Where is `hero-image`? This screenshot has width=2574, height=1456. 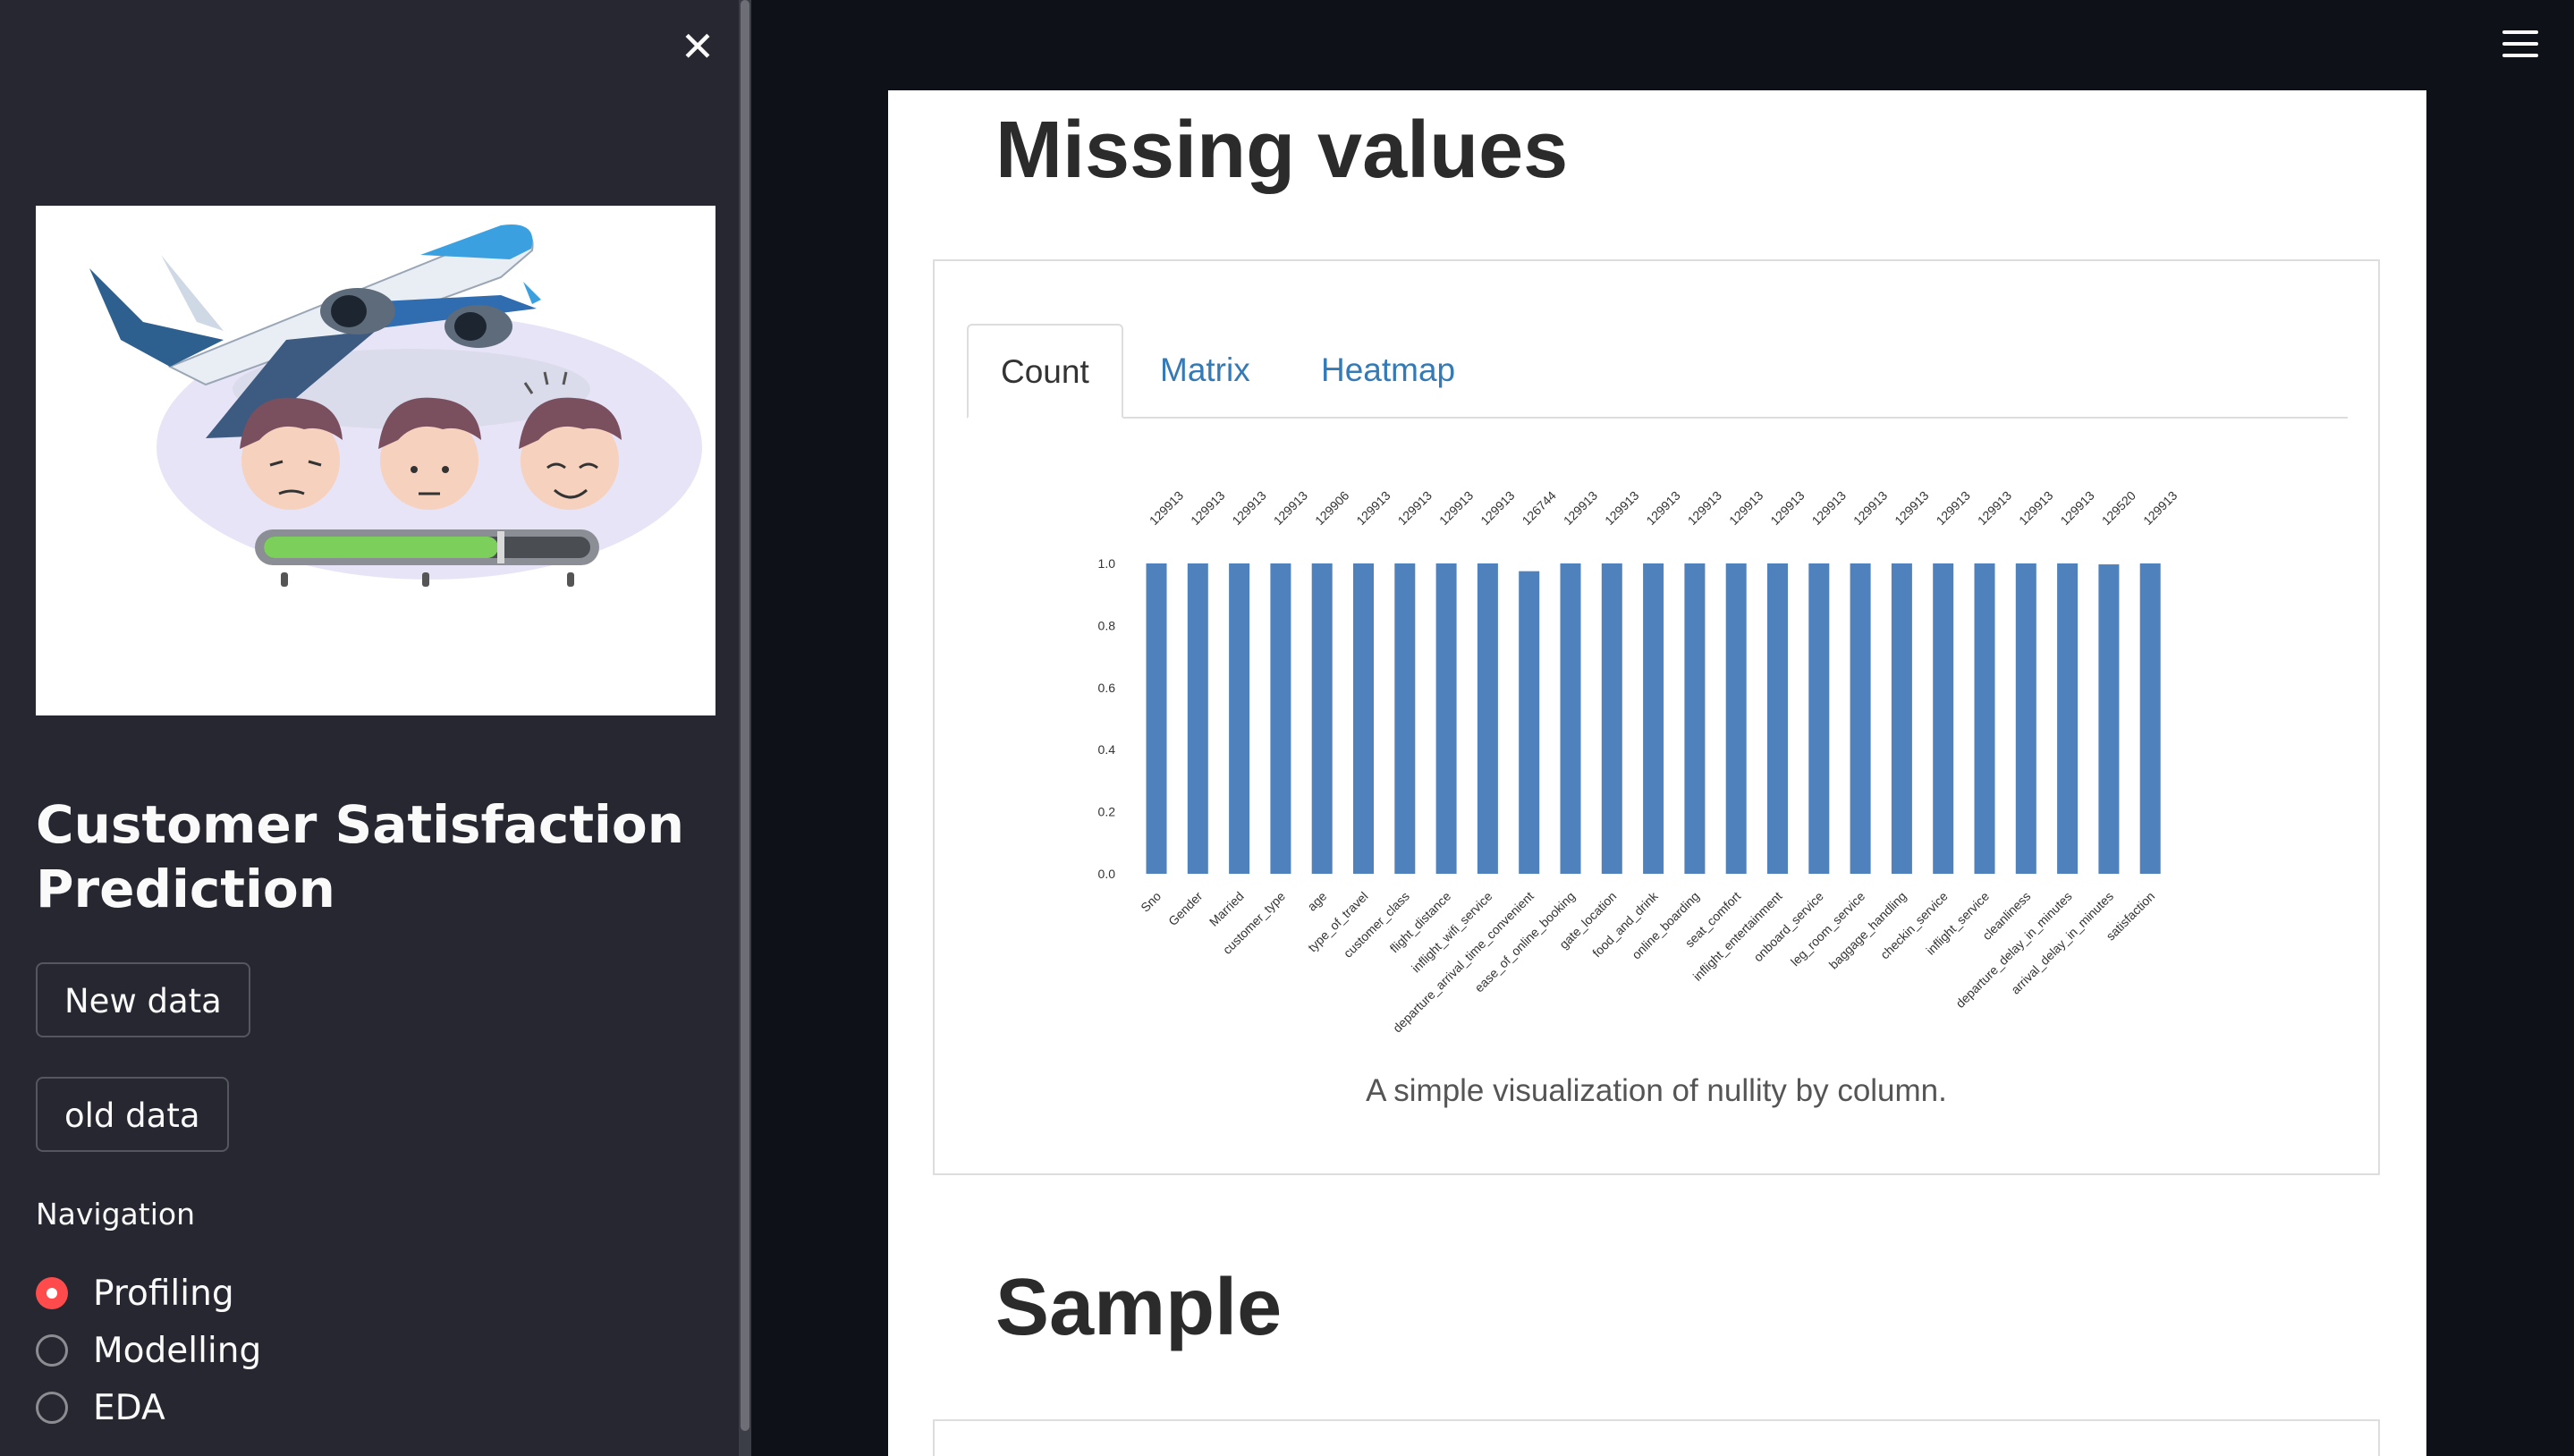
hero-image is located at coordinates (375, 460).